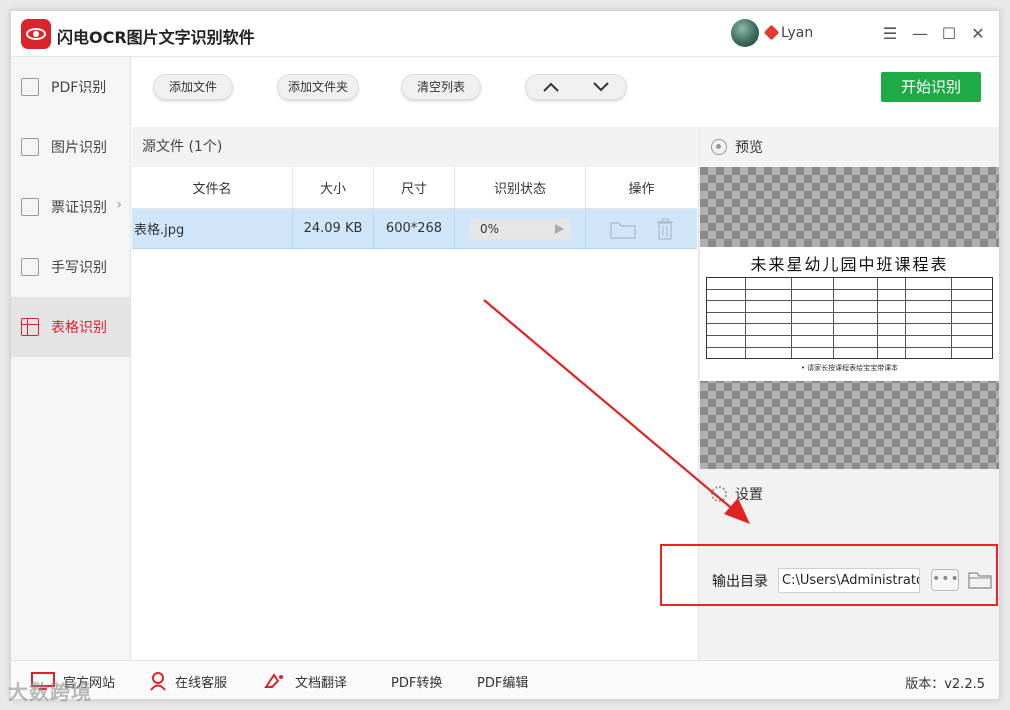 This screenshot has width=1010, height=710. I want to click on sidebar-item-ticket: 票证识别 ›, so click(70, 207).